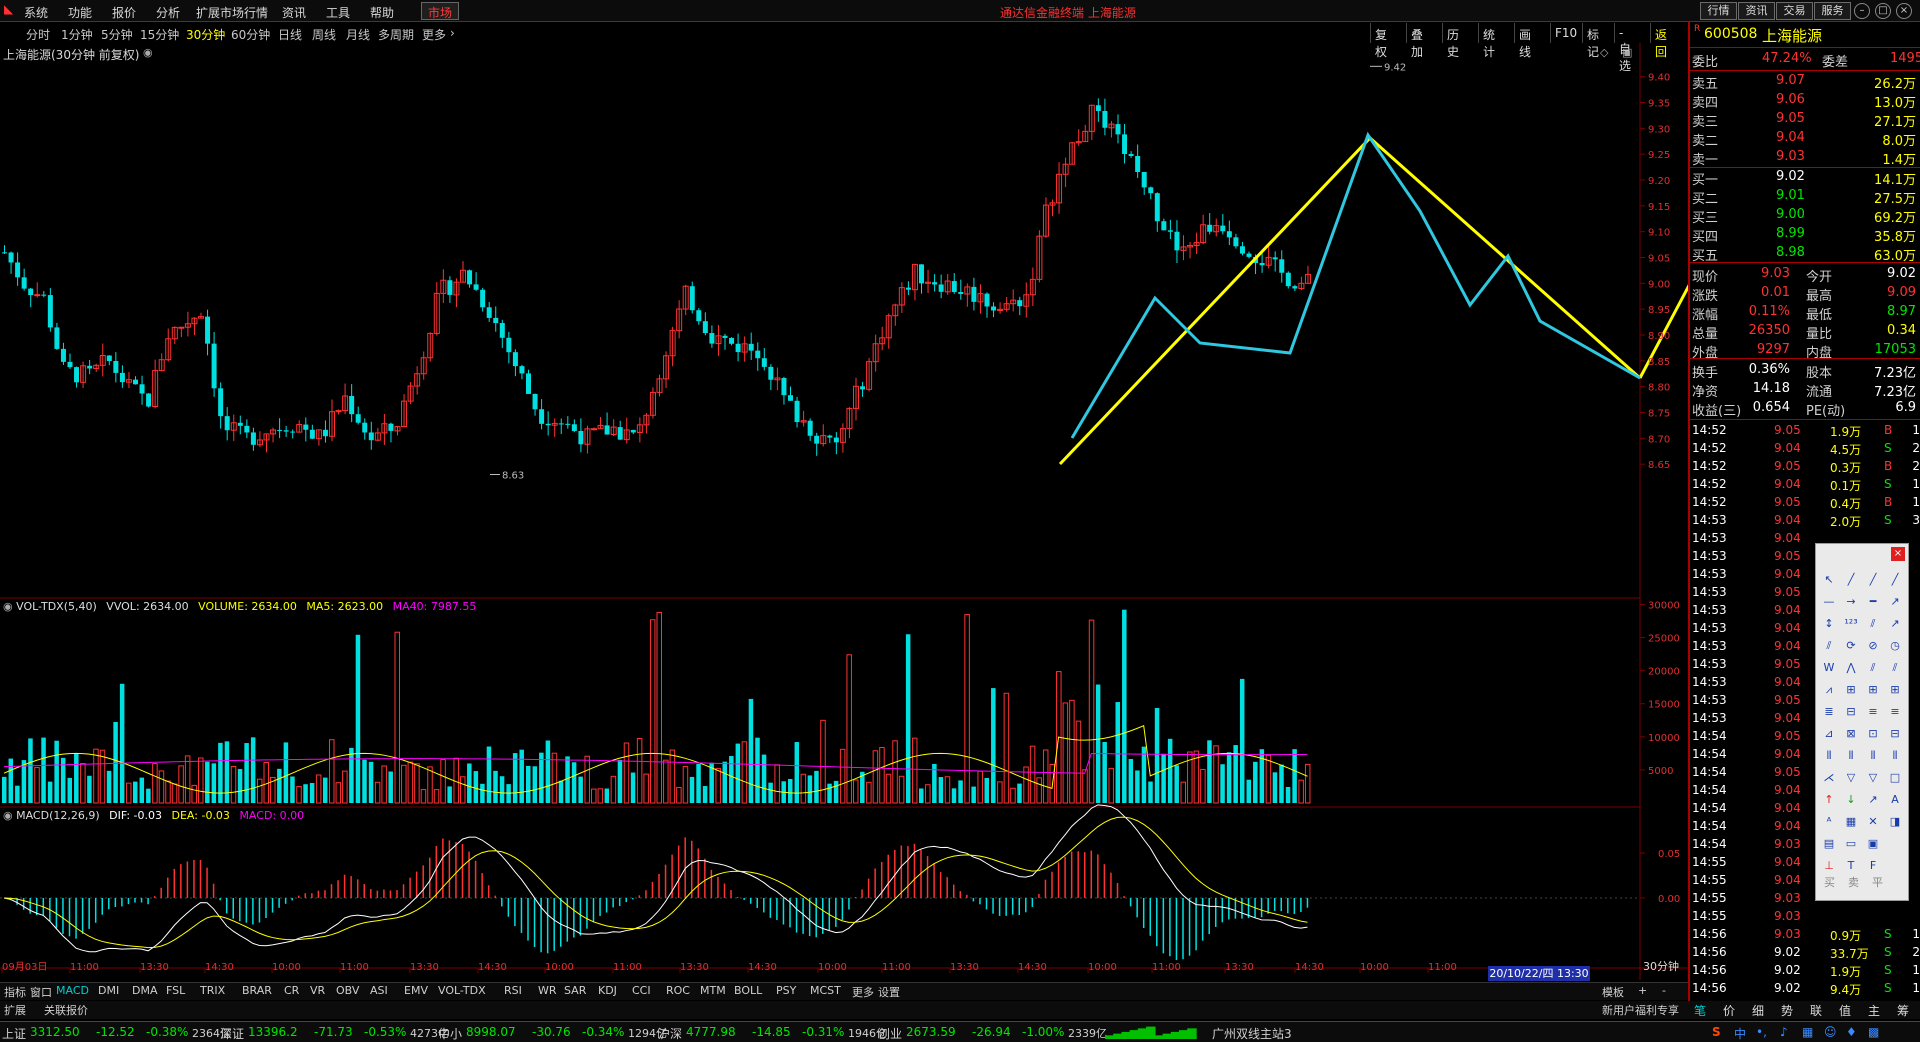 This screenshot has width=1920, height=1042. What do you see at coordinates (1756, 11) in the screenshot?
I see `zixun-button: 资讯` at bounding box center [1756, 11].